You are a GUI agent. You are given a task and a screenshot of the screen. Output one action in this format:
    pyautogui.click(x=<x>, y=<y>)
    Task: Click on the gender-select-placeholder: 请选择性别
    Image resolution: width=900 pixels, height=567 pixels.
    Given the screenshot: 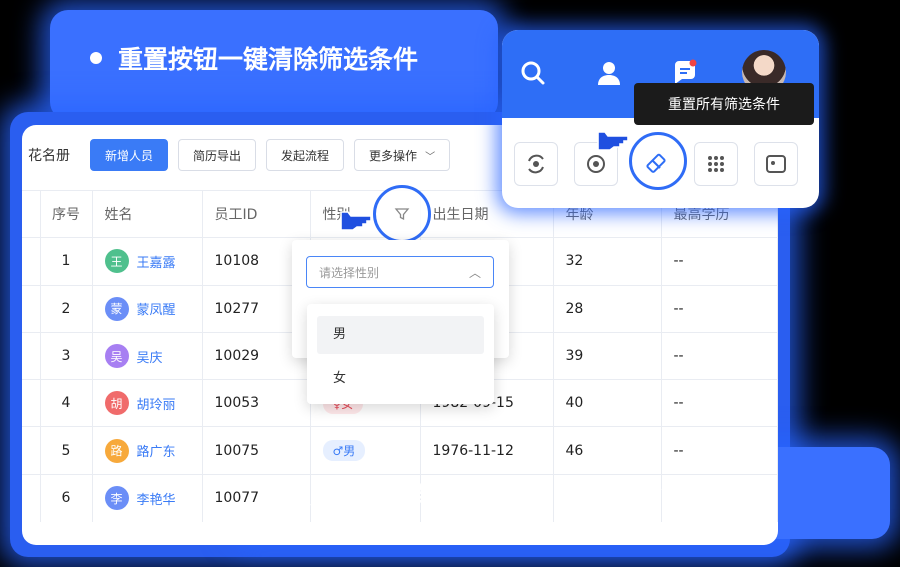 What is the action you would take?
    pyautogui.click(x=349, y=272)
    